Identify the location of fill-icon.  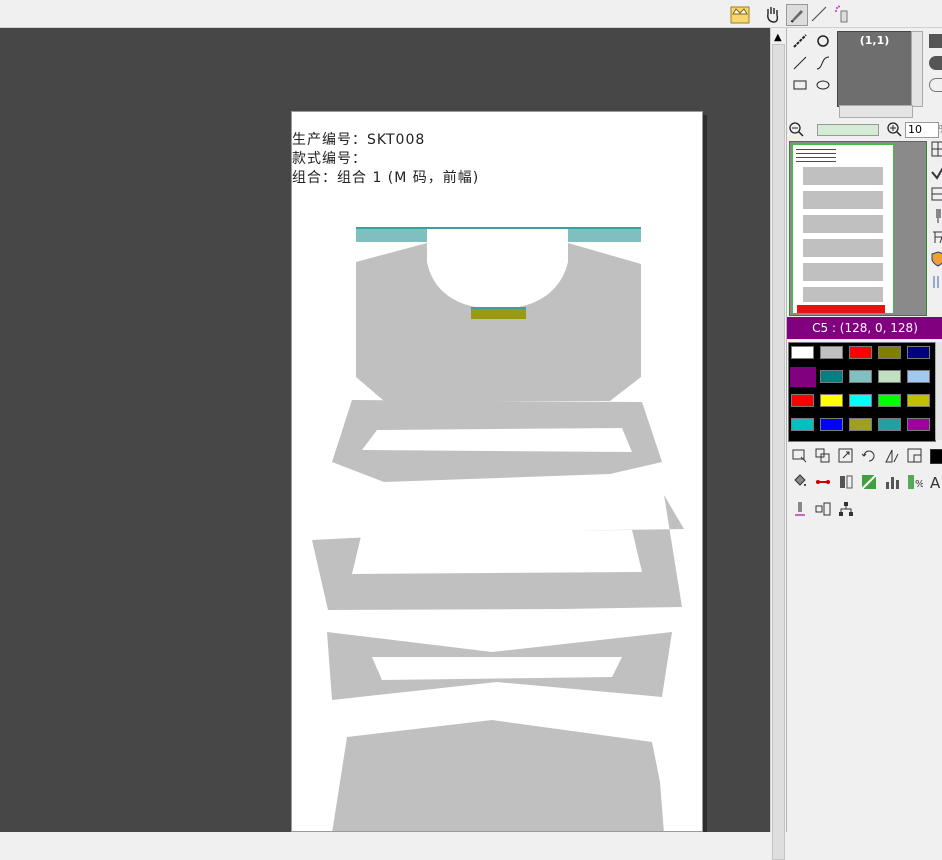
(823, 41).